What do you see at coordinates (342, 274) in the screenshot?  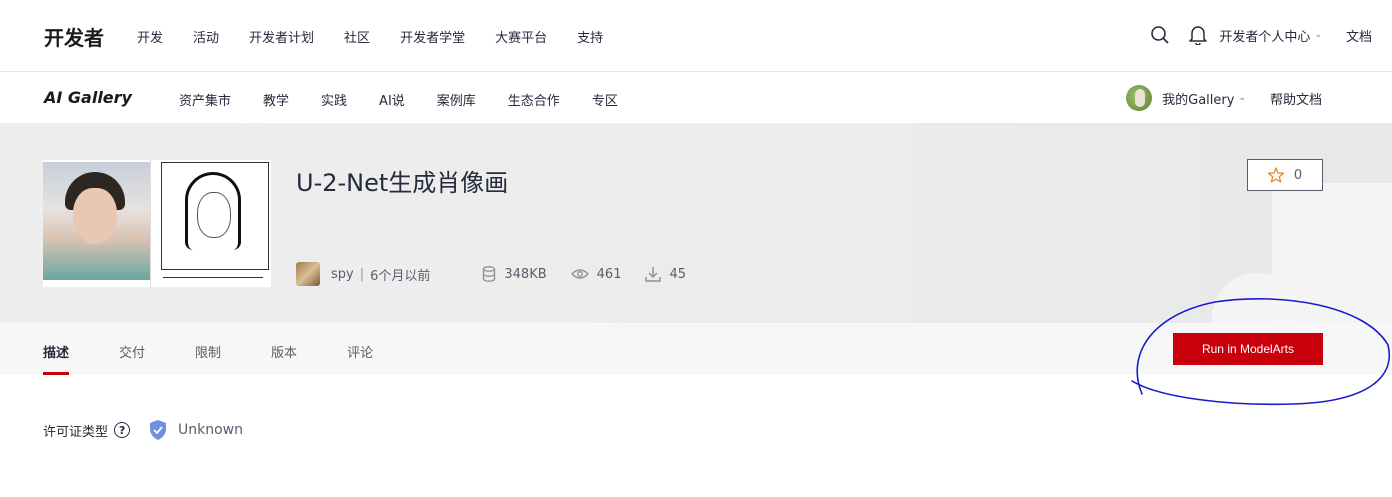 I see `author-name: spy` at bounding box center [342, 274].